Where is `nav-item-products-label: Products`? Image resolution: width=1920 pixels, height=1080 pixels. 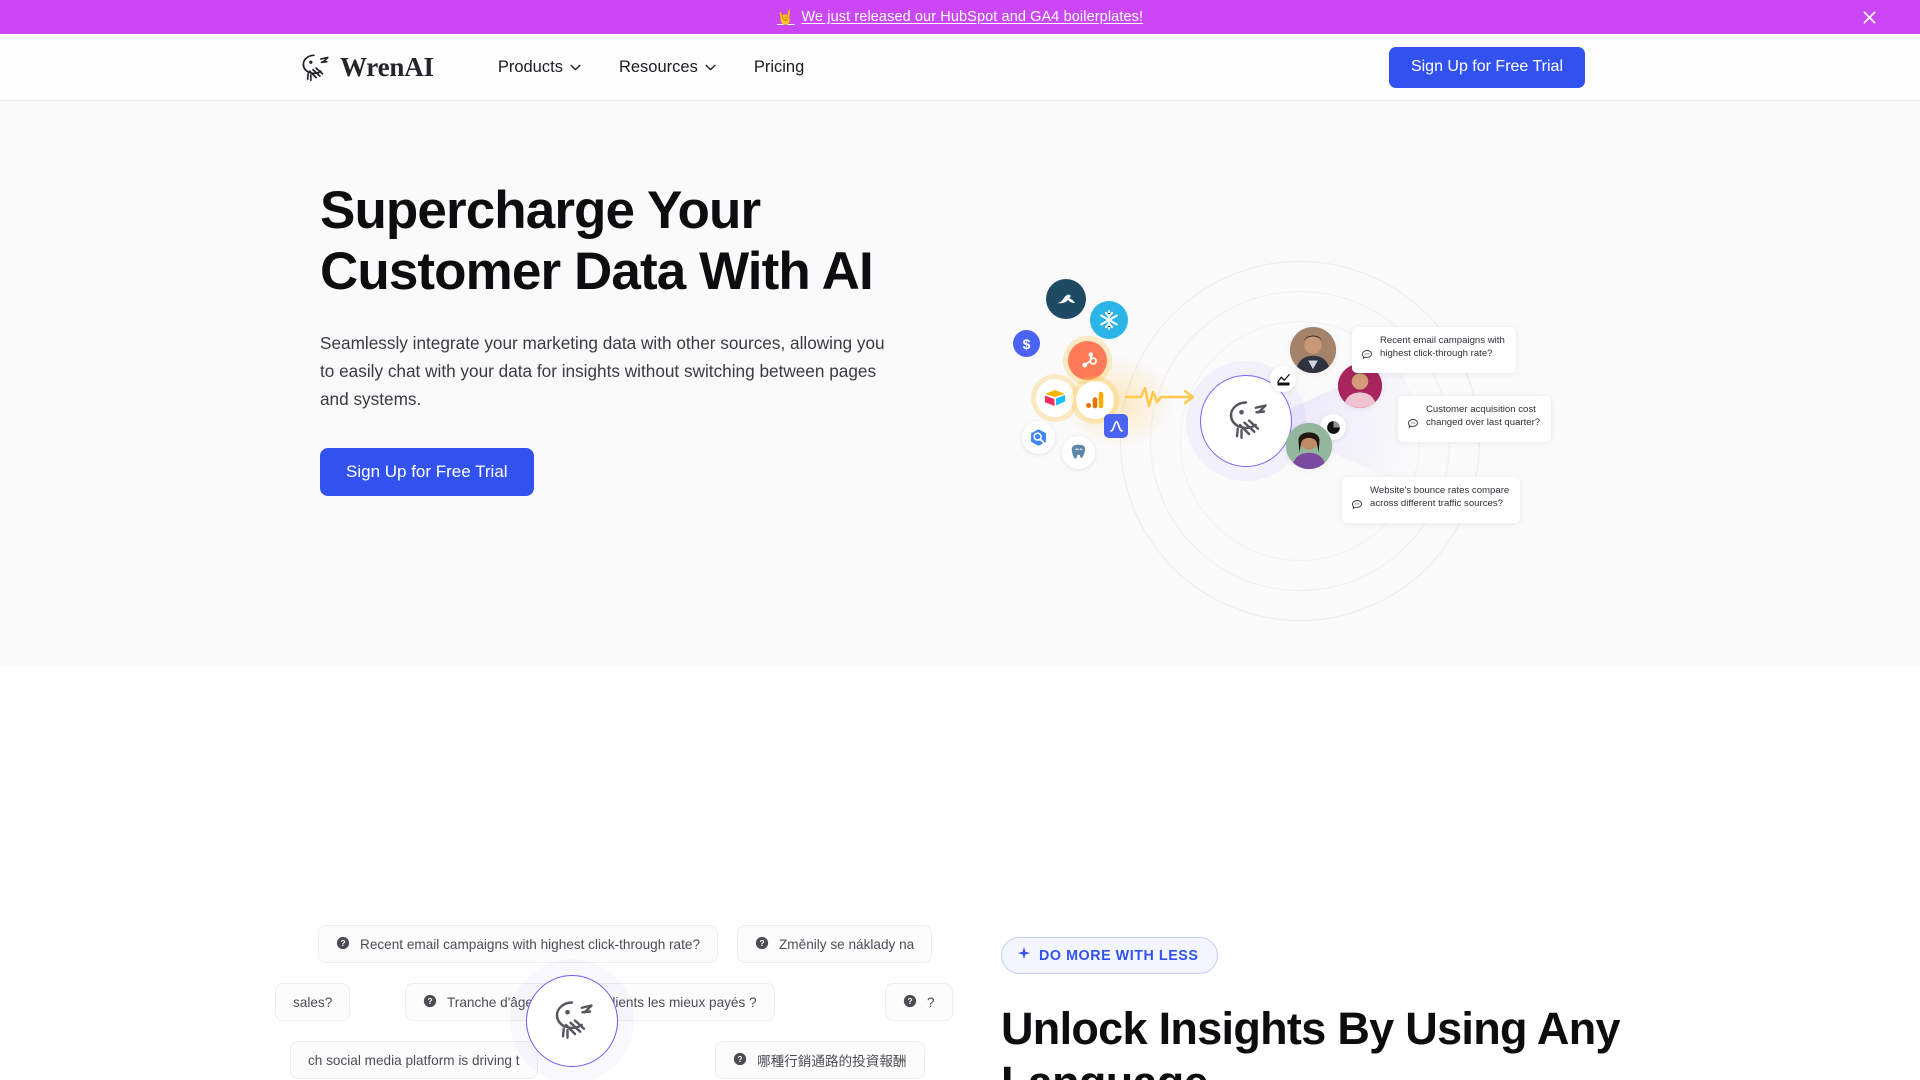
nav-item-products-label: Products is located at coordinates (530, 66).